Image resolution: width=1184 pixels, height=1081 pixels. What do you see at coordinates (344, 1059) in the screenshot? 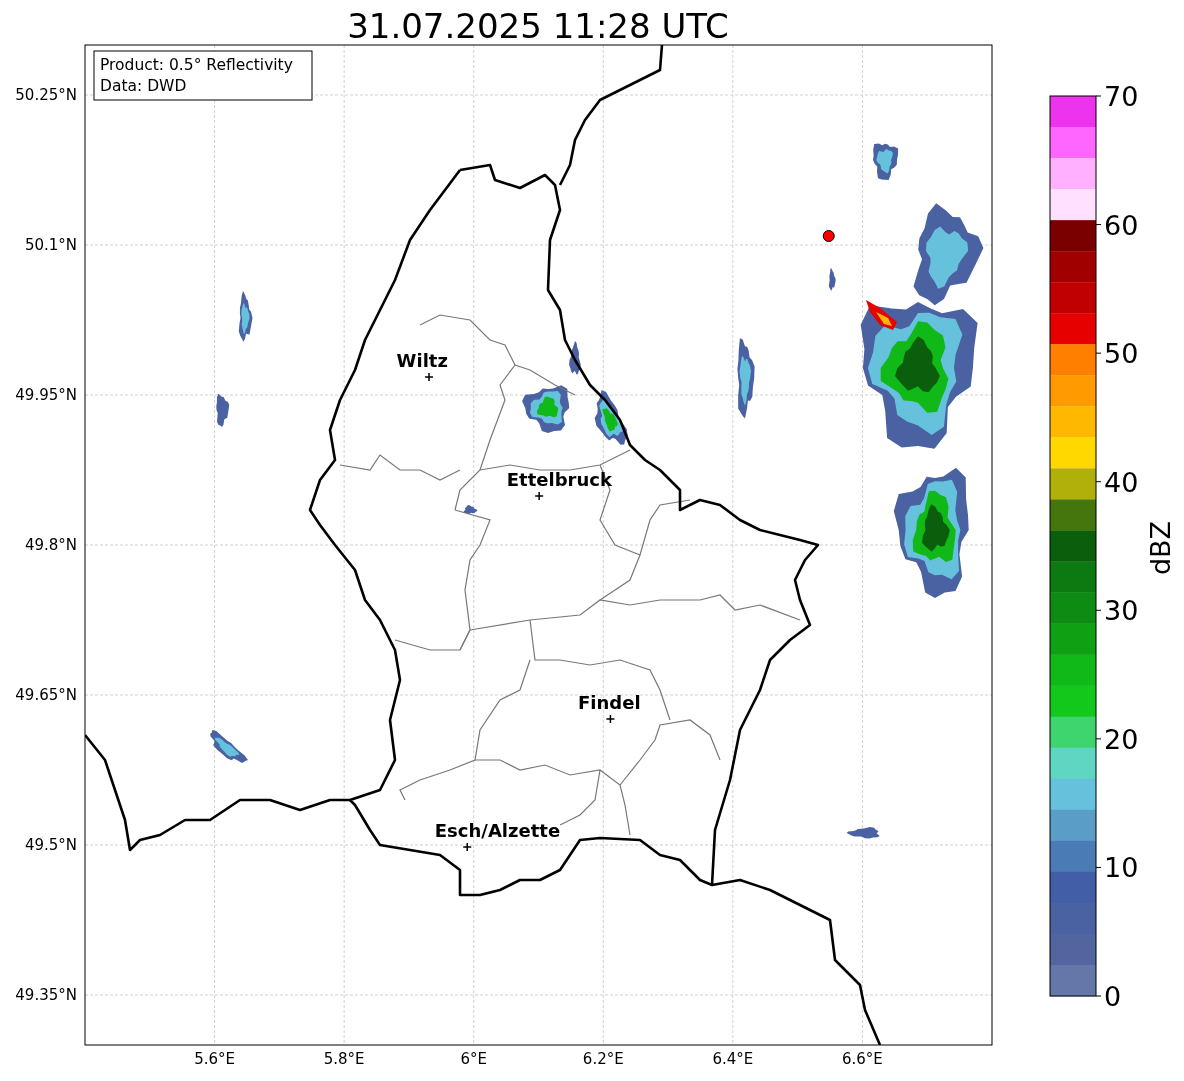
I see `axis-tick-label: 5.8°E` at bounding box center [344, 1059].